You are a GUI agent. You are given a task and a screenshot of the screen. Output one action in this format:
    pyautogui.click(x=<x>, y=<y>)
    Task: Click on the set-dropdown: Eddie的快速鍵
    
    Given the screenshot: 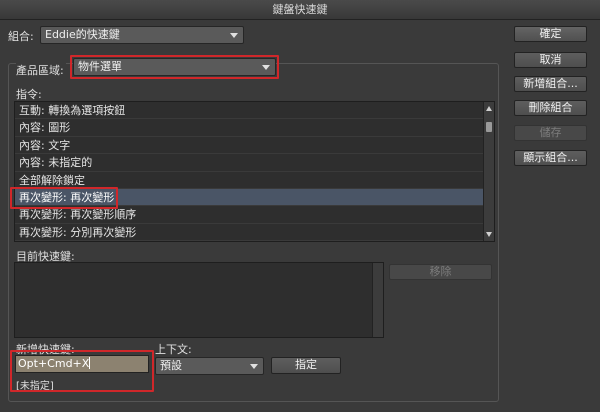 What is the action you would take?
    pyautogui.click(x=142, y=35)
    